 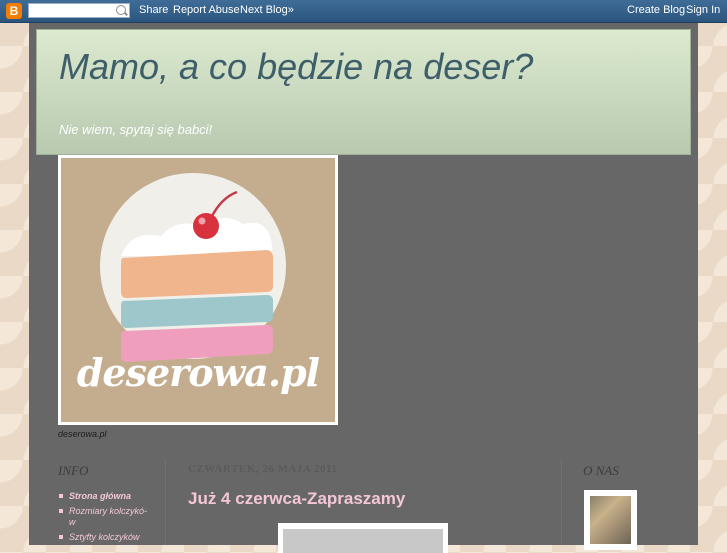 What do you see at coordinates (296, 499) in the screenshot?
I see `post-title: Już 4 czerwca-Zapraszamy` at bounding box center [296, 499].